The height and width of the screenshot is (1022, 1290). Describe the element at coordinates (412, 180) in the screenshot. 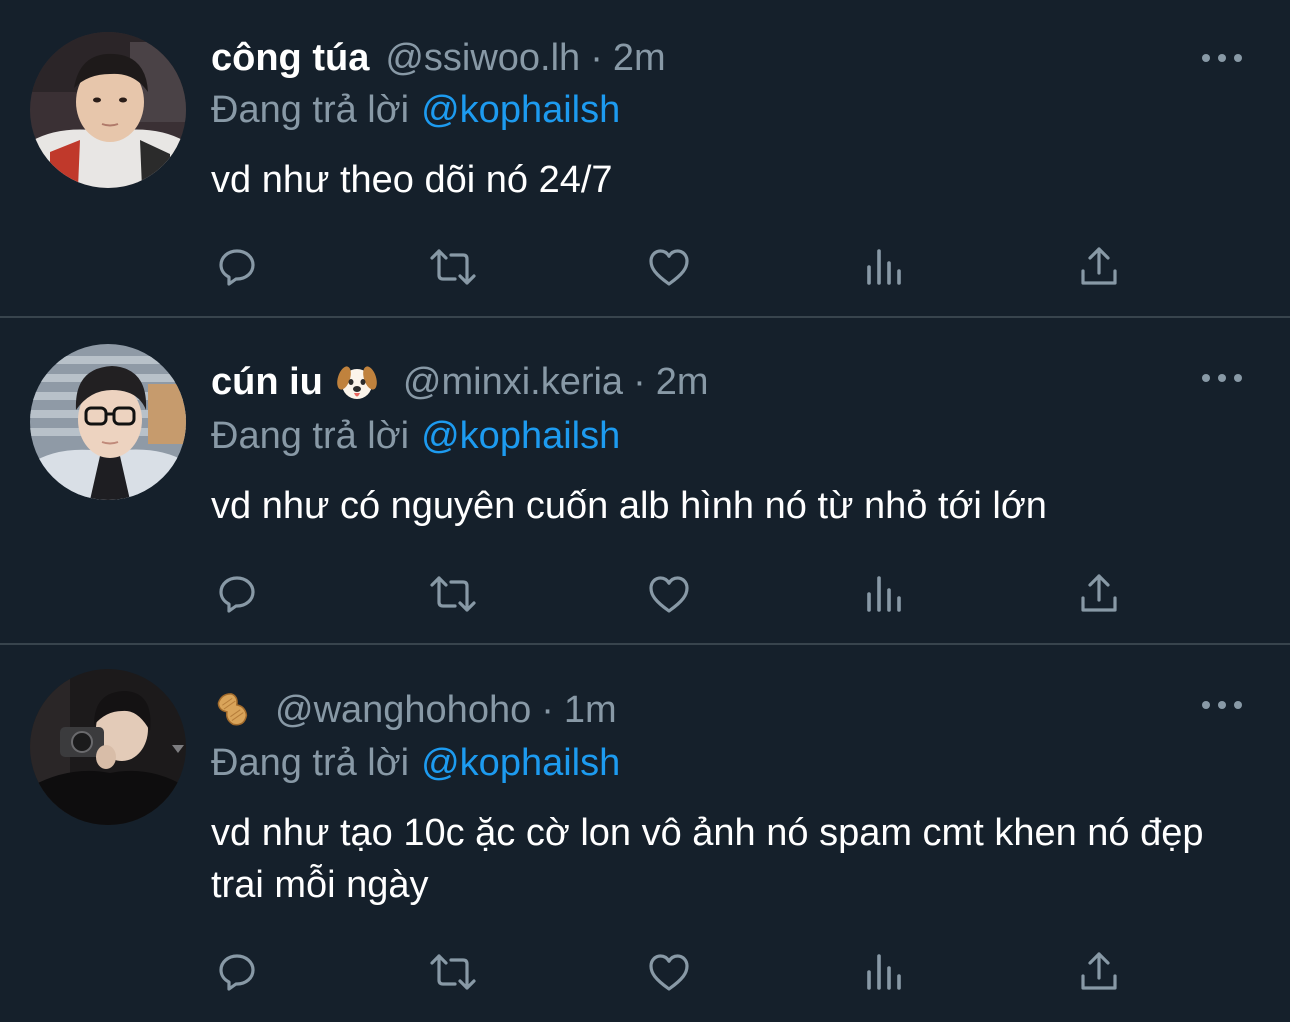

I see `tweet-text: vd như theo dõi nó 24/7` at that location.